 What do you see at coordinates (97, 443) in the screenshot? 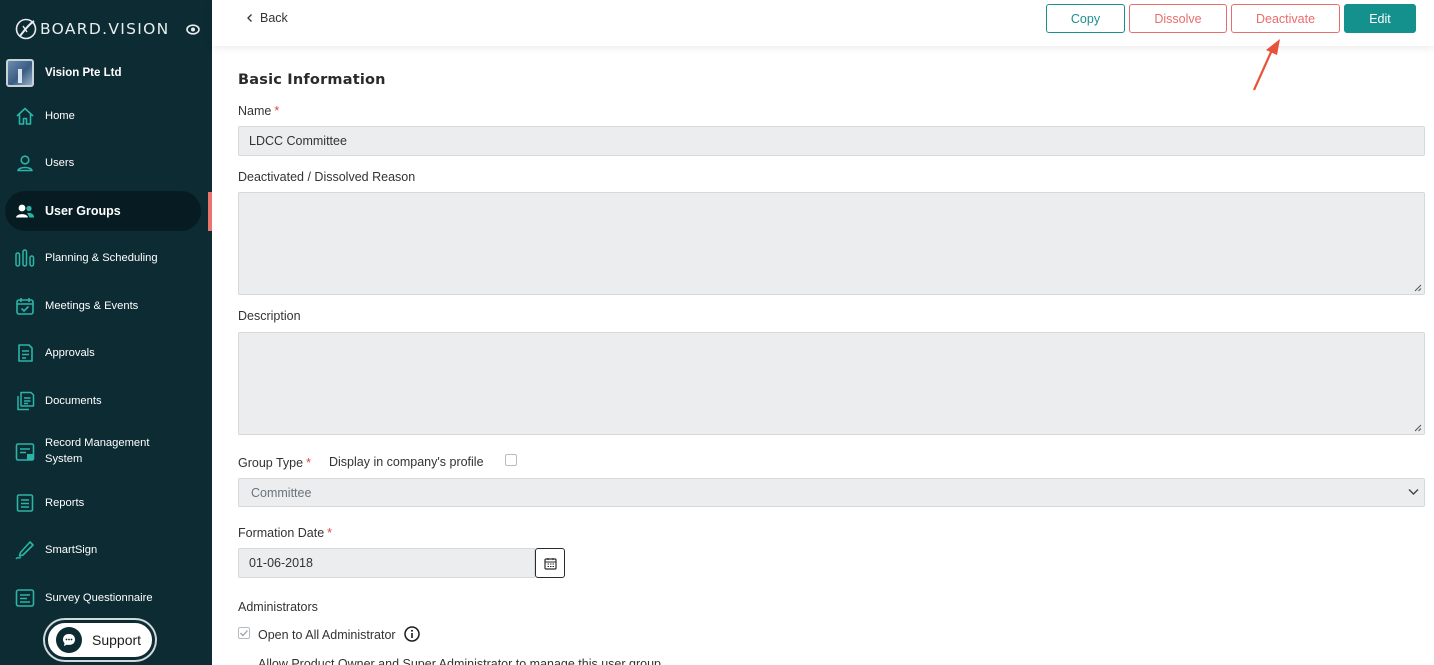
I see `sidebar-item-label-line1: Record Management` at bounding box center [97, 443].